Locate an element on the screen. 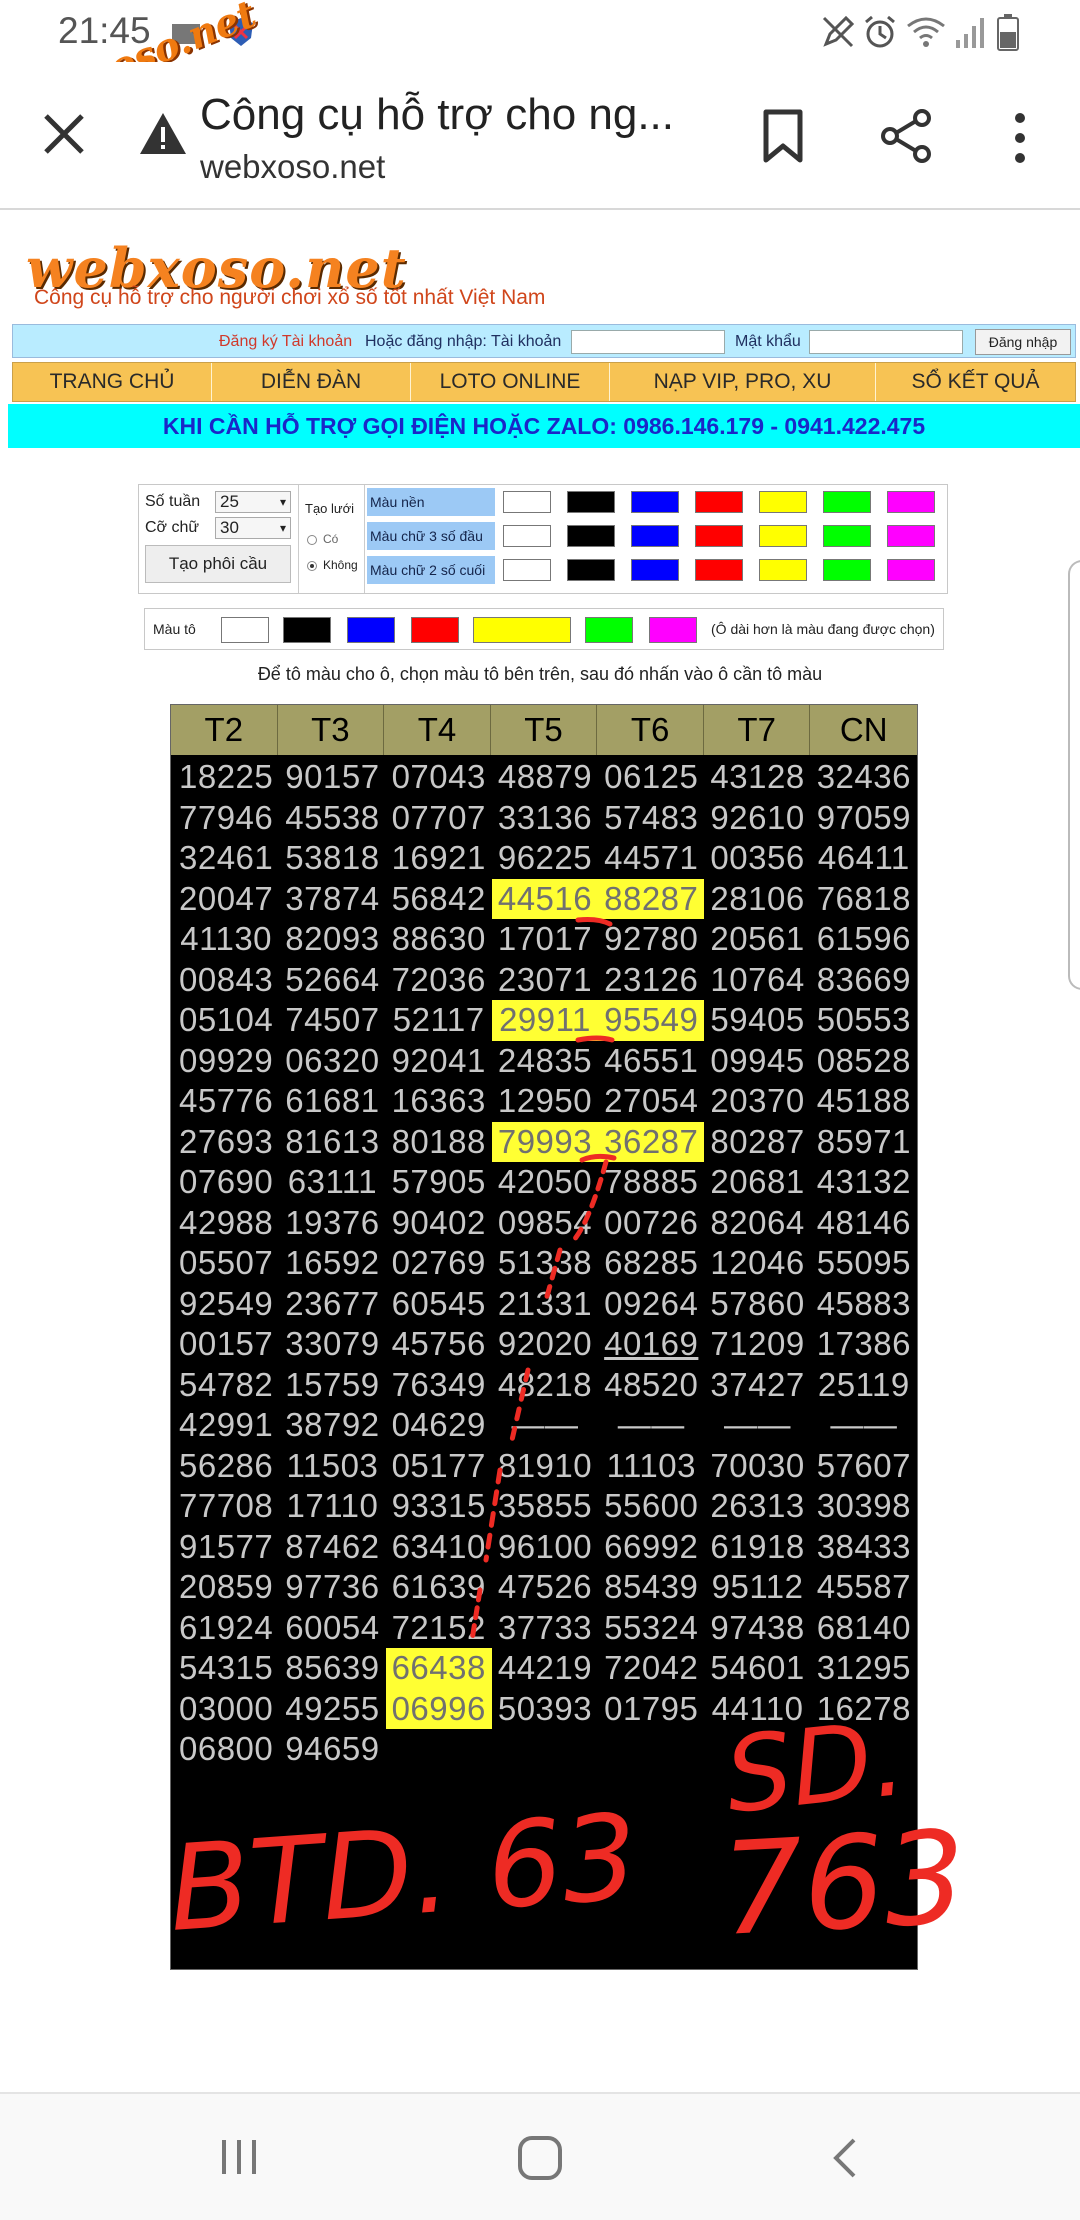  grid-yes-radio is located at coordinates (312, 540).